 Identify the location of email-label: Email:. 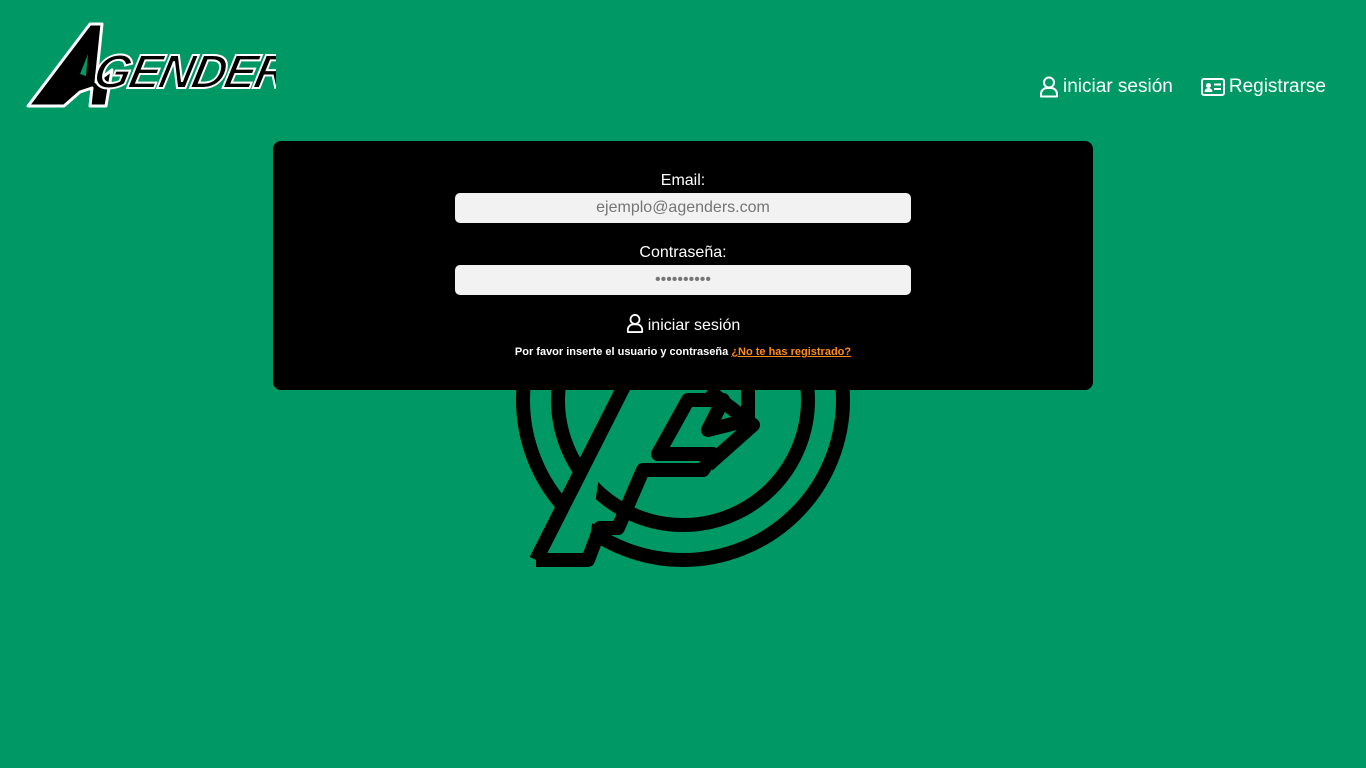
(683, 180).